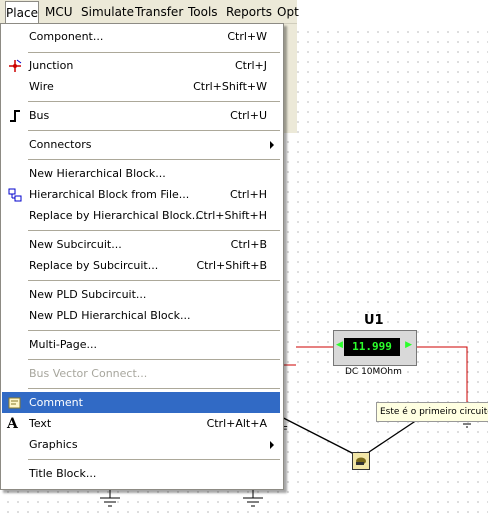  What do you see at coordinates (432, 412) in the screenshot?
I see `comment-note: Este é o primeiro circuito d` at bounding box center [432, 412].